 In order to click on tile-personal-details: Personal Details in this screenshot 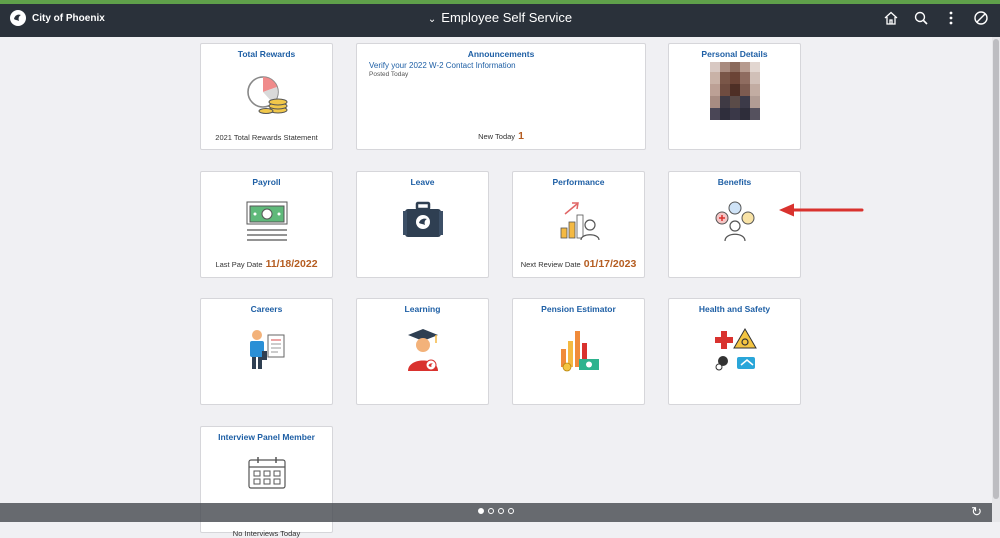, I will do `click(734, 96)`.